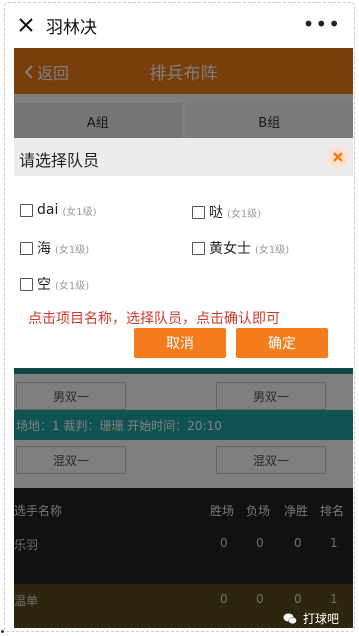 This screenshot has height=636, width=359. I want to click on more-menu-icon: •••, so click(322, 24).